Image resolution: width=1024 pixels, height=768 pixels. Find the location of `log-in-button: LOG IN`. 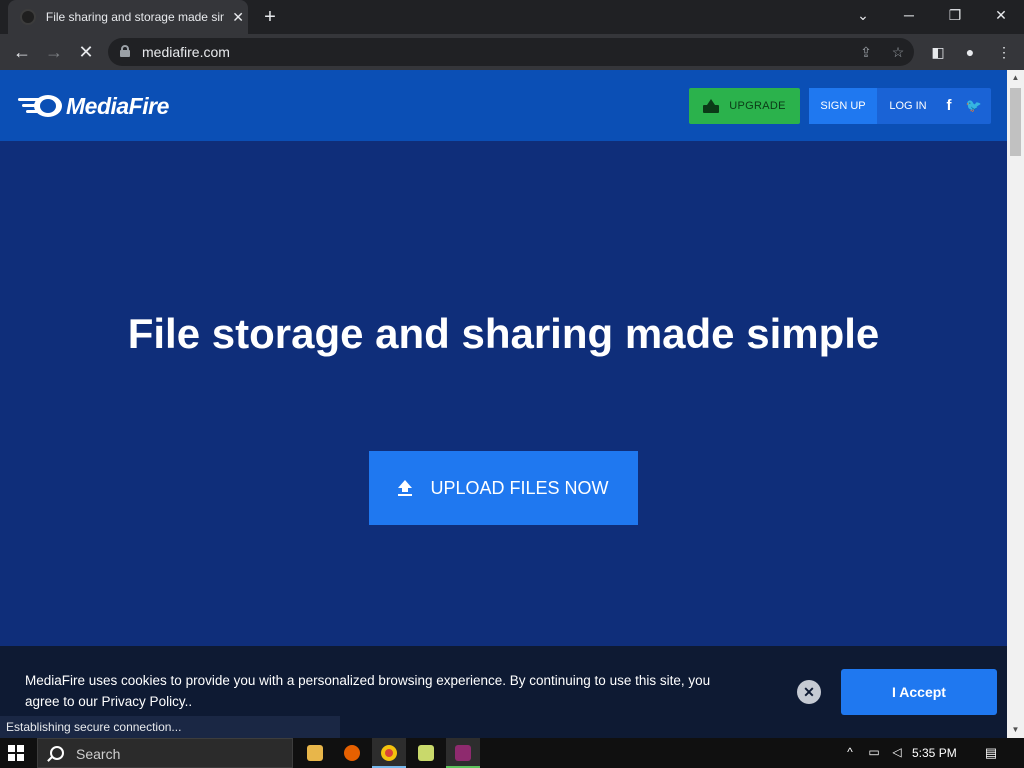

log-in-button: LOG IN is located at coordinates (908, 106).